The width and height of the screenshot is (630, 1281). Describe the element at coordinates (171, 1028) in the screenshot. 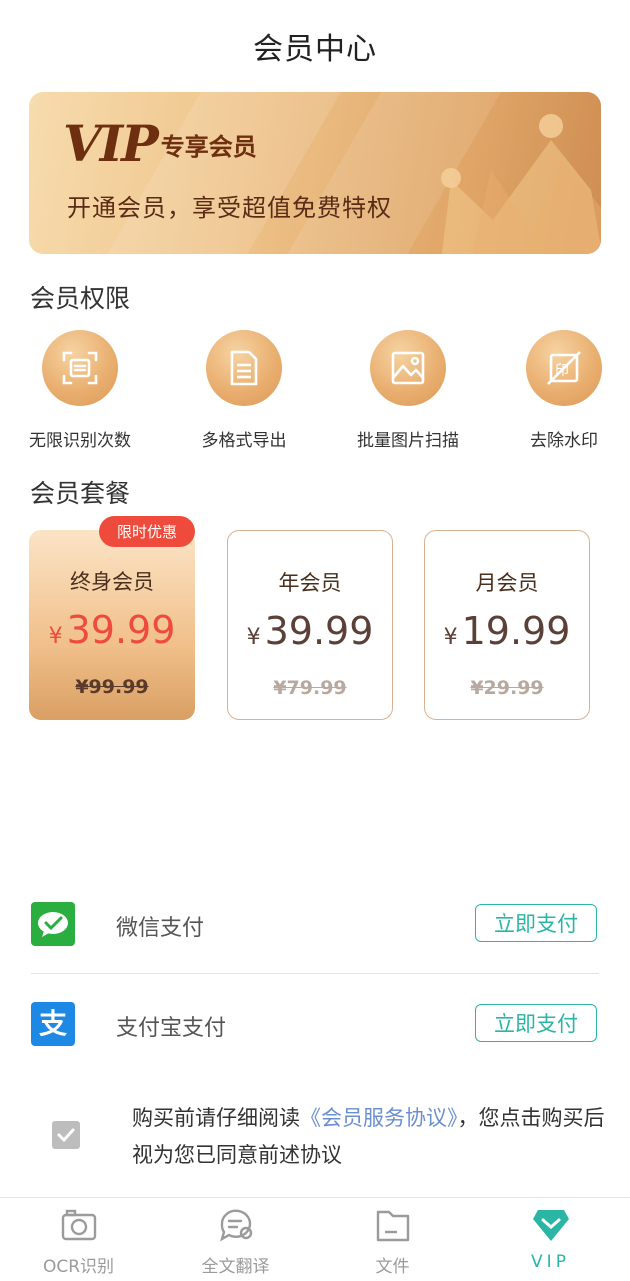

I see `pay-method-label: 支付宝支付` at that location.